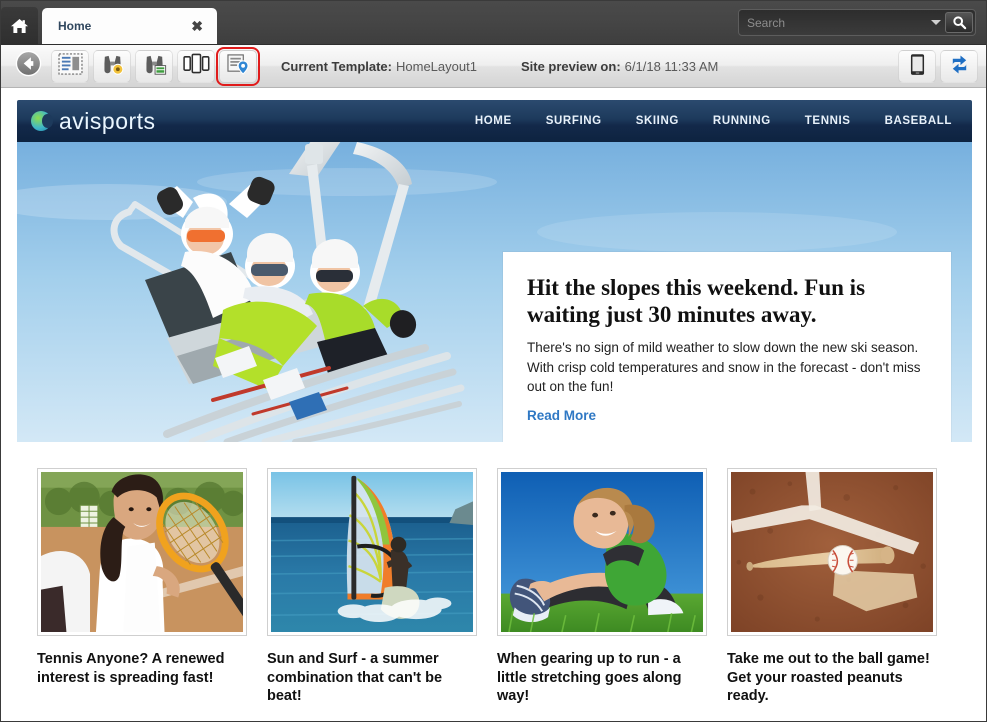 The image size is (987, 722). Describe the element at coordinates (835, 22) in the screenshot. I see `search-input` at that location.